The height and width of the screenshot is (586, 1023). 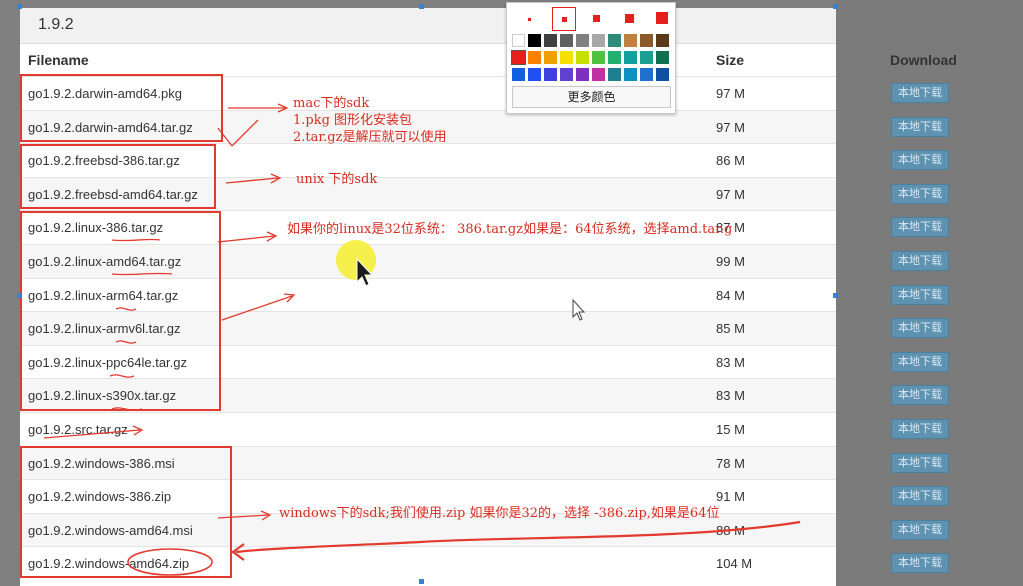 I want to click on more-colors-button: 更多颜色, so click(x=591, y=97).